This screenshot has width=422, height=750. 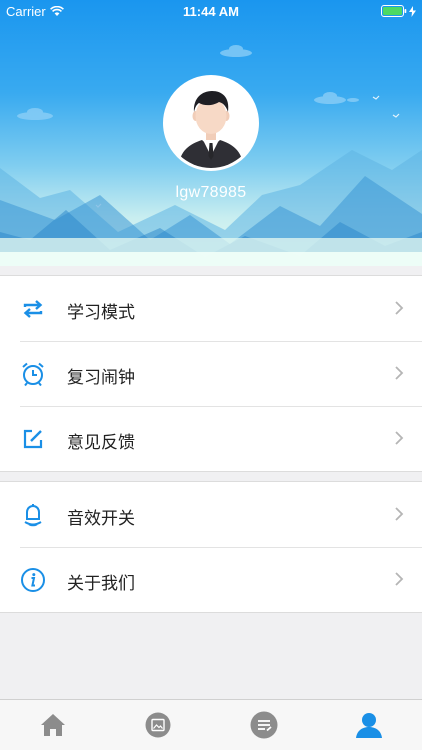 I want to click on image-card-icon, so click(x=158, y=725).